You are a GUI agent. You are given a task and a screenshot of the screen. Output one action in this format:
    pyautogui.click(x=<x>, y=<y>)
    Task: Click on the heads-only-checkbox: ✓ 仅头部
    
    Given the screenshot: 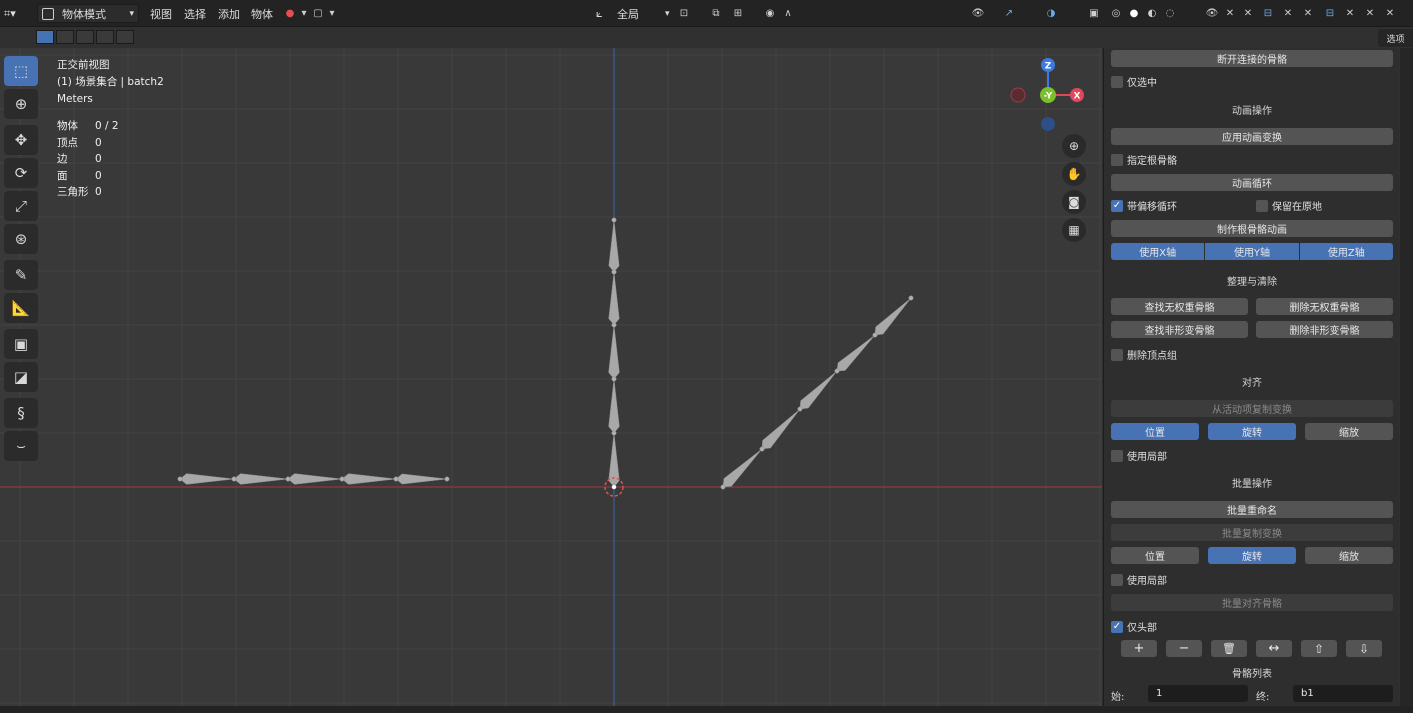 What is the action you would take?
    pyautogui.click(x=1134, y=626)
    